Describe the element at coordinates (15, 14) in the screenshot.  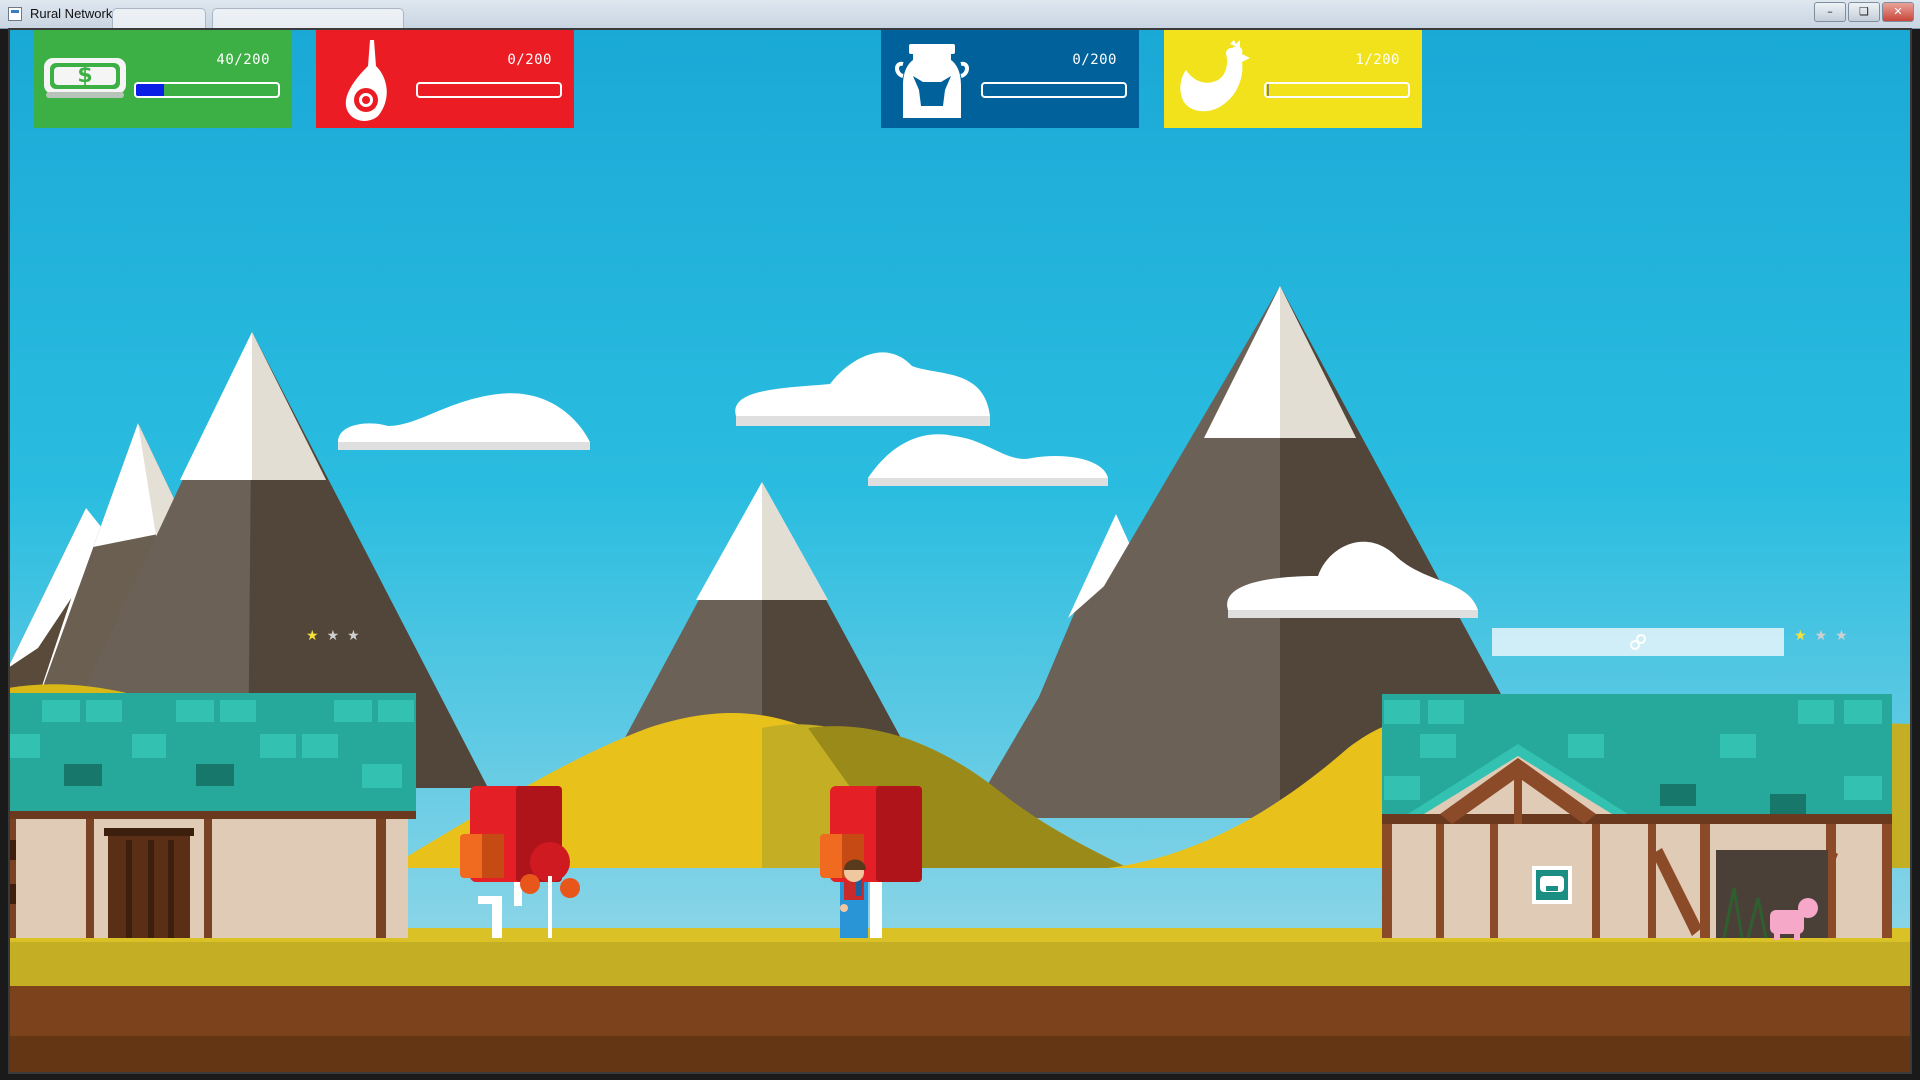
I see `app-icon` at that location.